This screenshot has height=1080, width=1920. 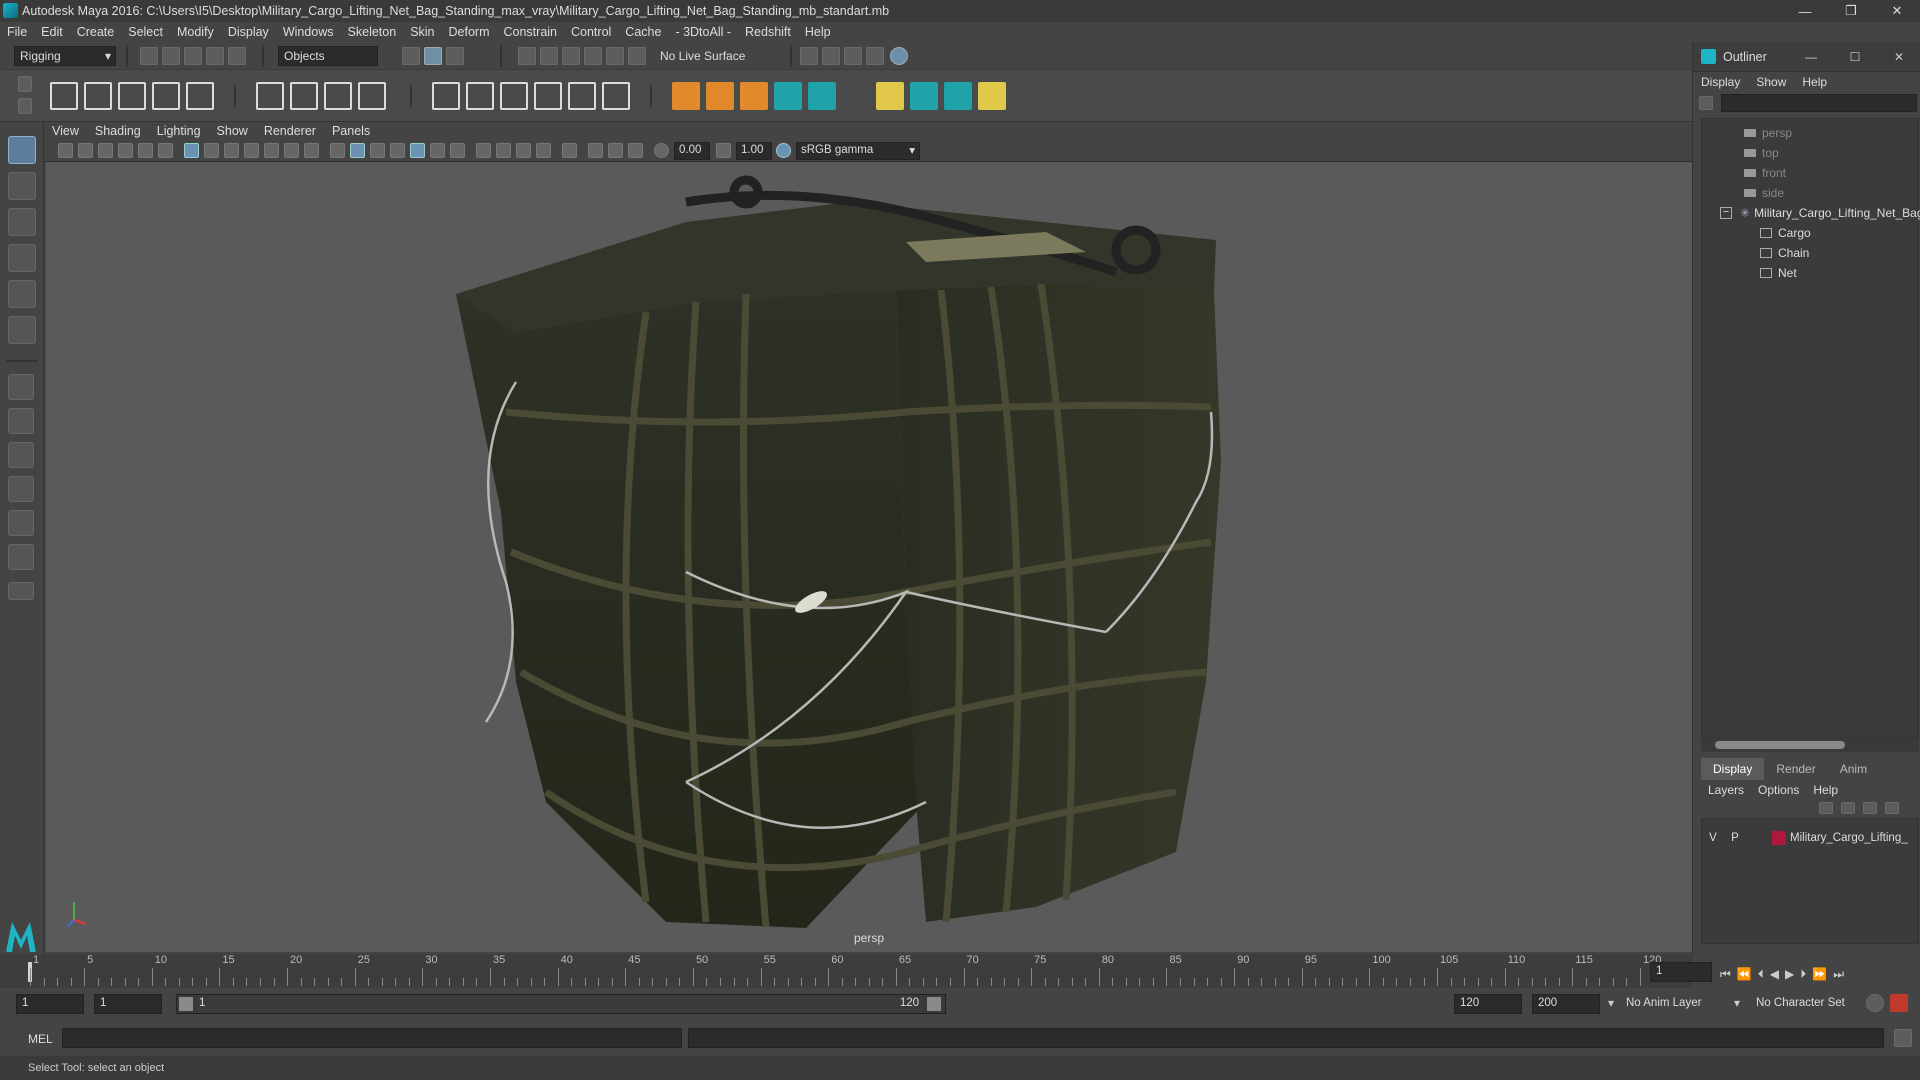 What do you see at coordinates (186, 1004) in the screenshot?
I see `range-start-handle` at bounding box center [186, 1004].